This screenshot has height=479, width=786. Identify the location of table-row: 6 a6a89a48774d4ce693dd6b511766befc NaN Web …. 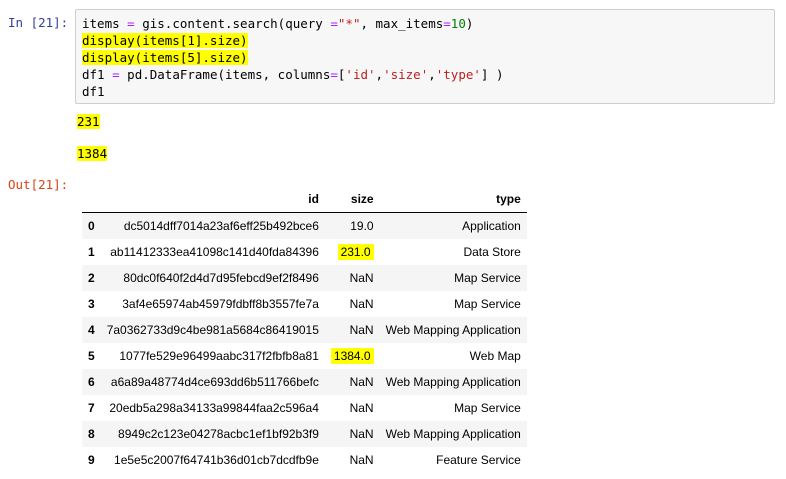
(304, 382).